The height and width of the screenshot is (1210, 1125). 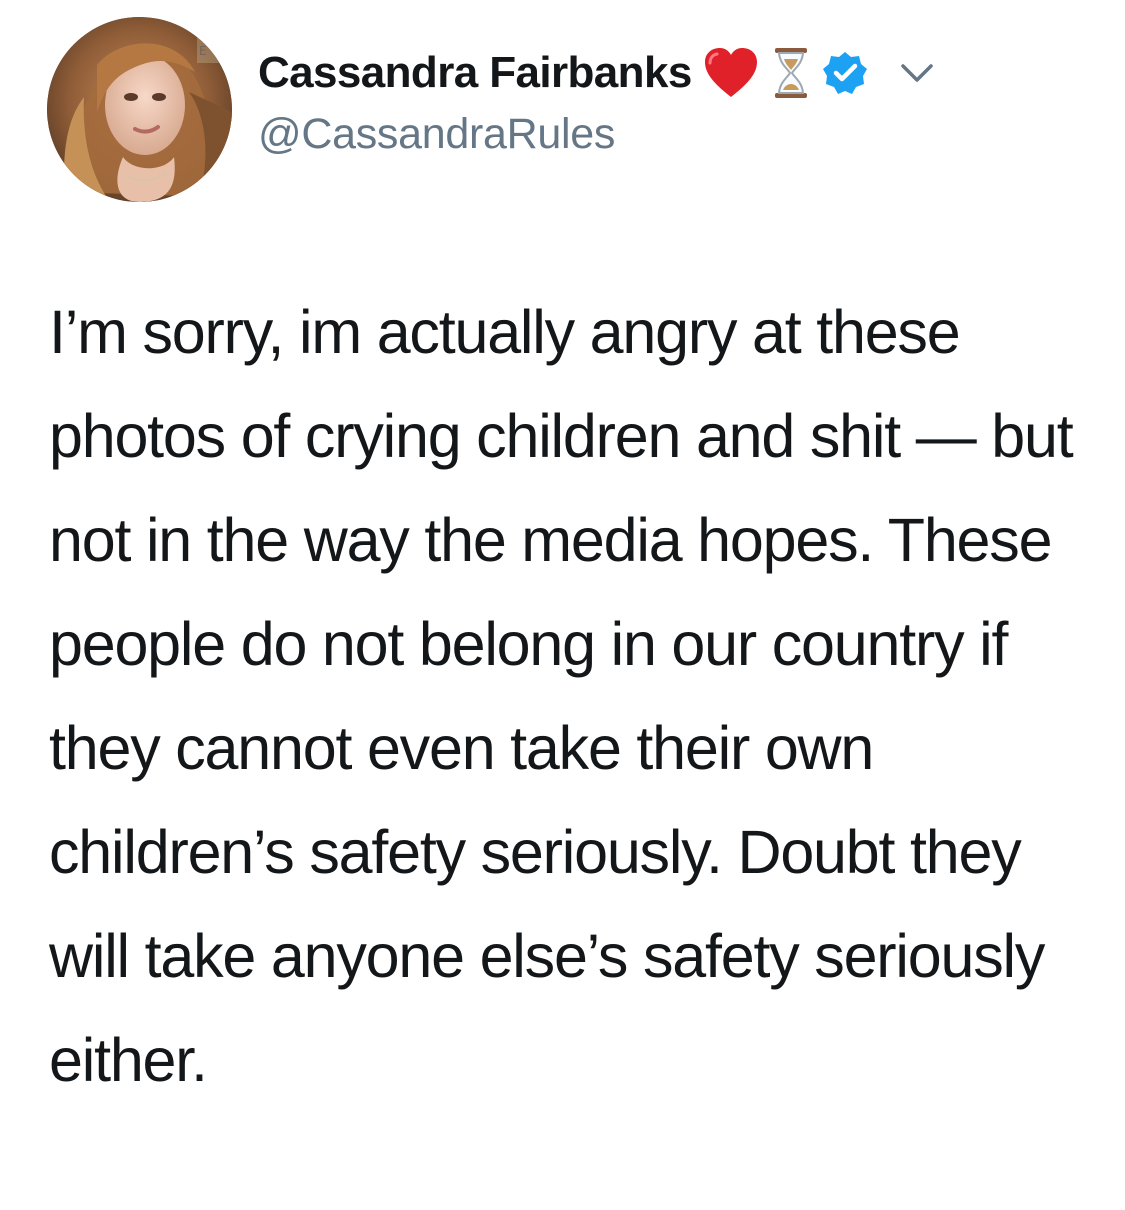 What do you see at coordinates (917, 73) in the screenshot?
I see `chevron-down-icon` at bounding box center [917, 73].